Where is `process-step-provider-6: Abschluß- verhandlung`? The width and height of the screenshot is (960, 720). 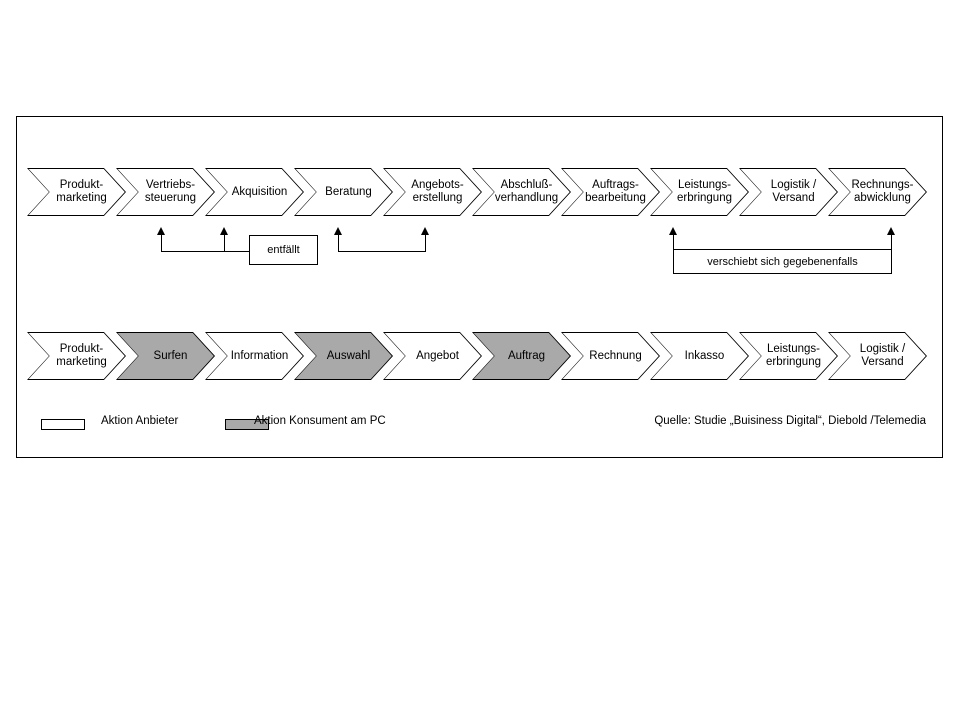 process-step-provider-6: Abschluß- verhandlung is located at coordinates (521, 192).